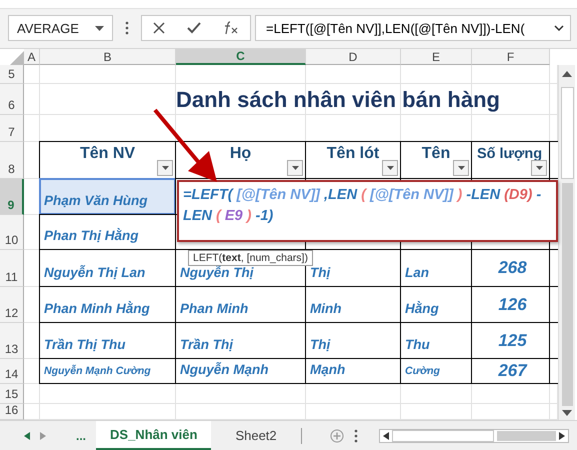 The height and width of the screenshot is (450, 577). What do you see at coordinates (340, 195) in the screenshot?
I see `formula-token: ,LEN` at bounding box center [340, 195].